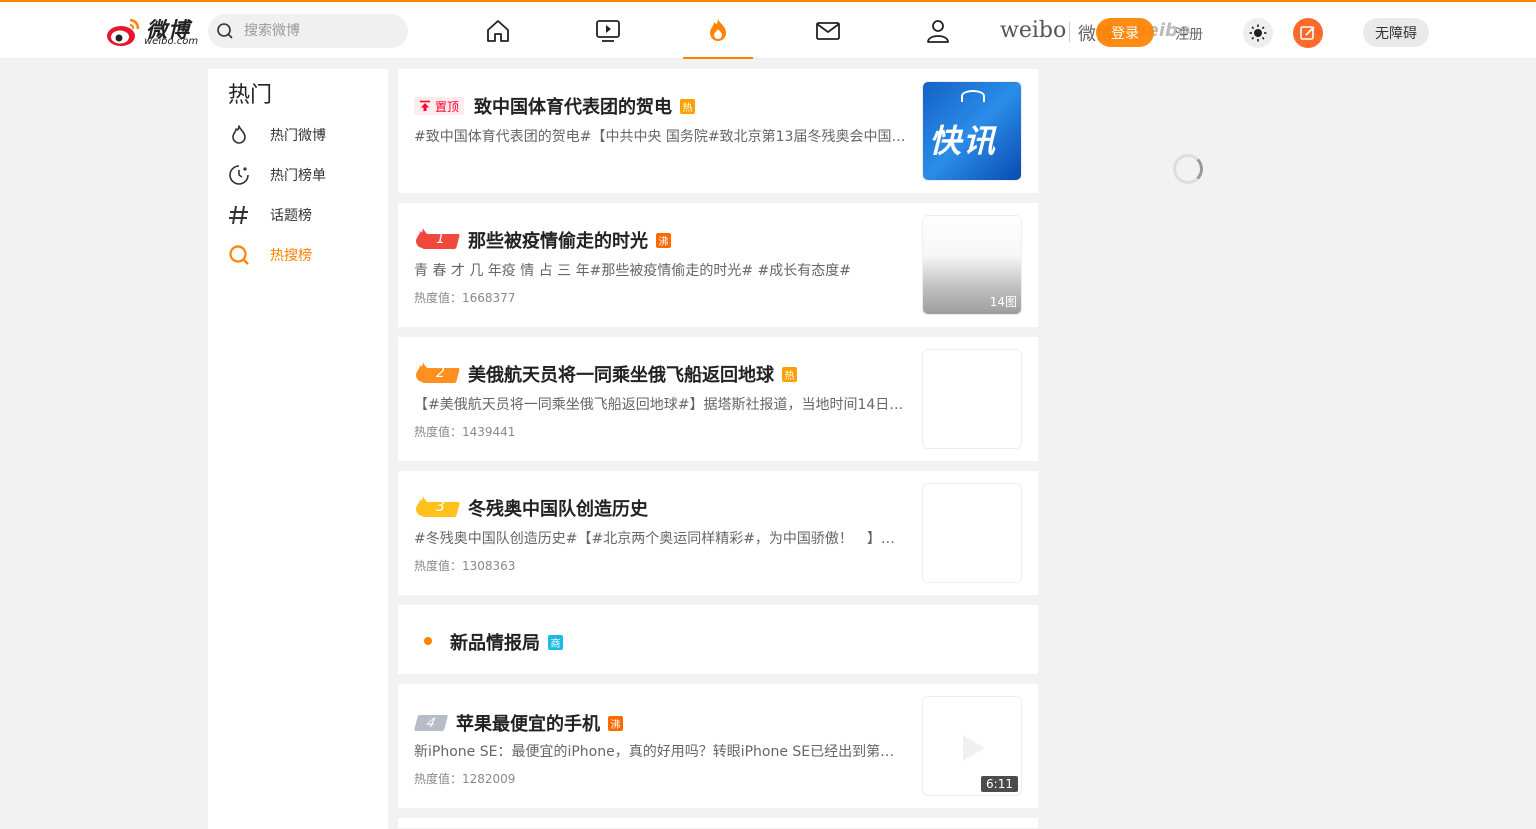 Image resolution: width=1536 pixels, height=829 pixels. I want to click on search-input, so click(317, 31).